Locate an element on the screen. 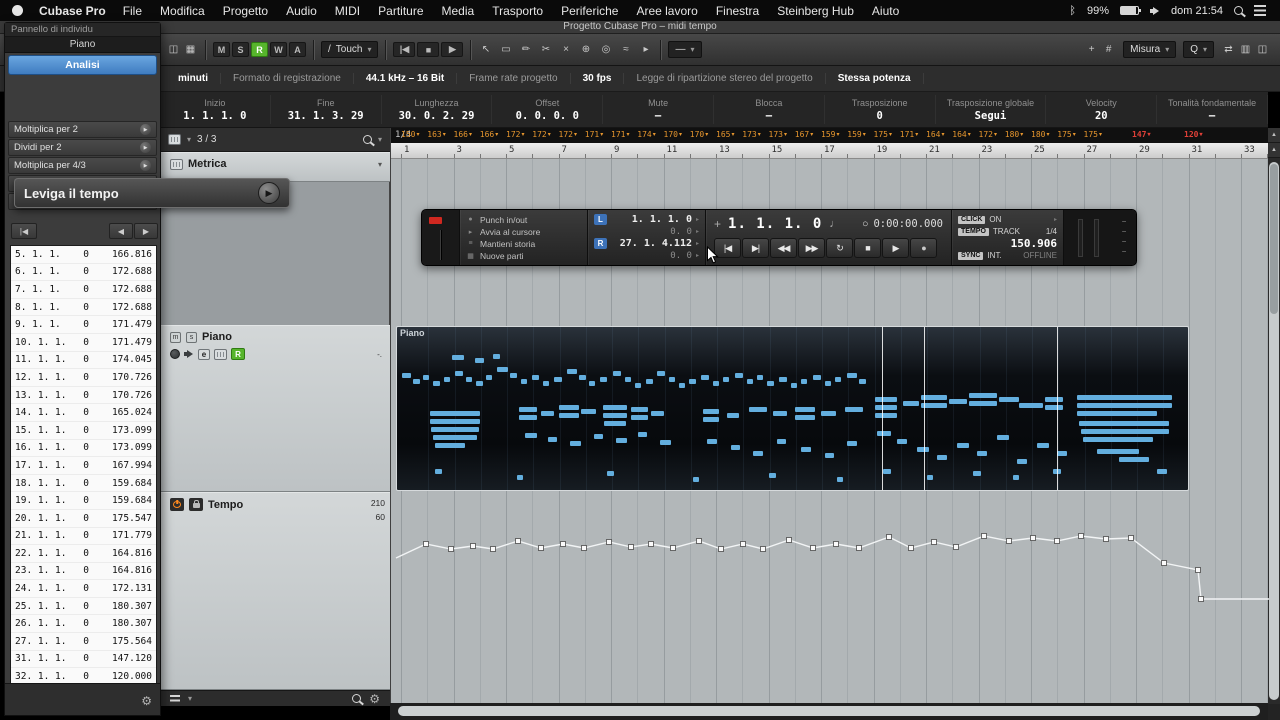 The width and height of the screenshot is (1280, 720). tempo-event-row: 27. 1. 1. 0 175.564 is located at coordinates (83, 642).